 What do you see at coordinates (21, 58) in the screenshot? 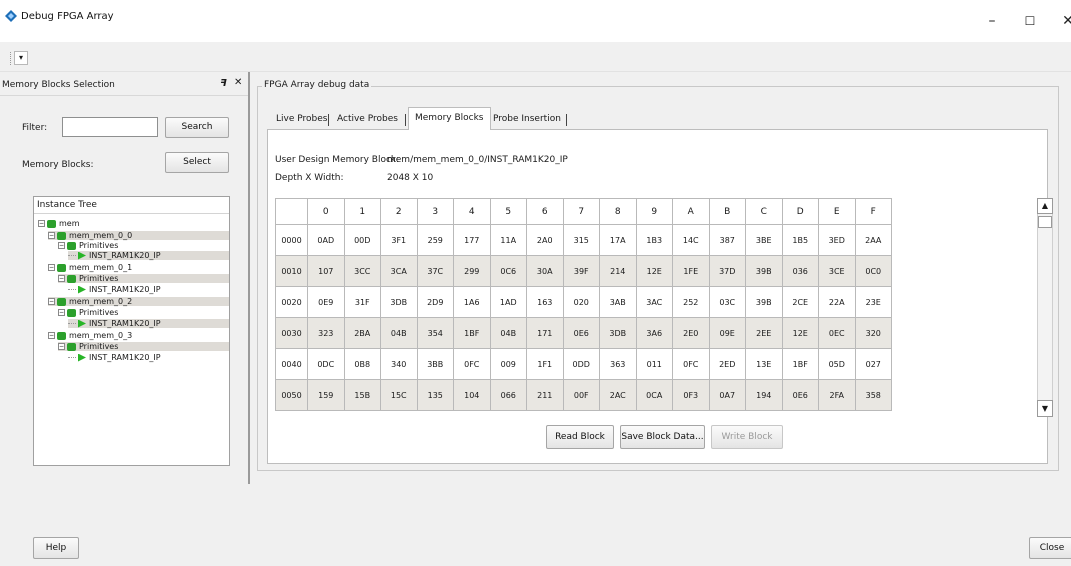
I see `toolbar-menu-icon: ▾` at bounding box center [21, 58].